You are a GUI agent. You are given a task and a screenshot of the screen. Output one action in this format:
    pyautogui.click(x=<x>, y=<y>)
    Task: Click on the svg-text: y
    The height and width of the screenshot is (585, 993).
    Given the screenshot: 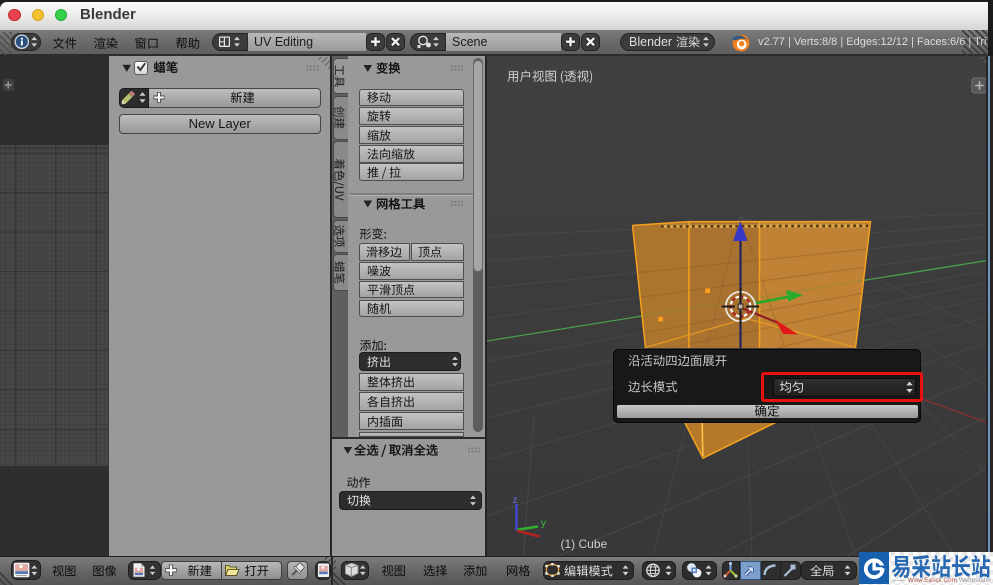 What is the action you would take?
    pyautogui.click(x=543, y=523)
    